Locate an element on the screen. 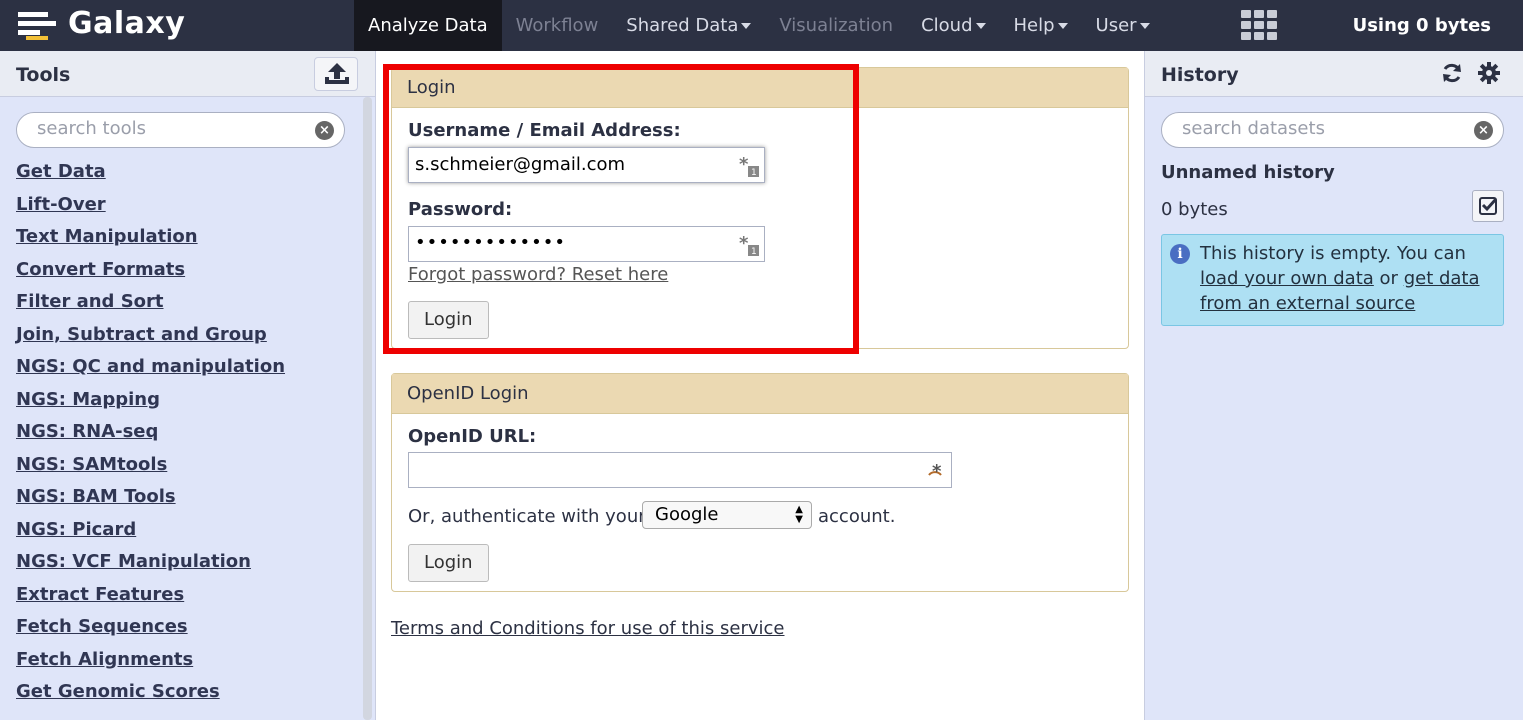 The height and width of the screenshot is (720, 1523). tool-search-input is located at coordinates (177, 128).